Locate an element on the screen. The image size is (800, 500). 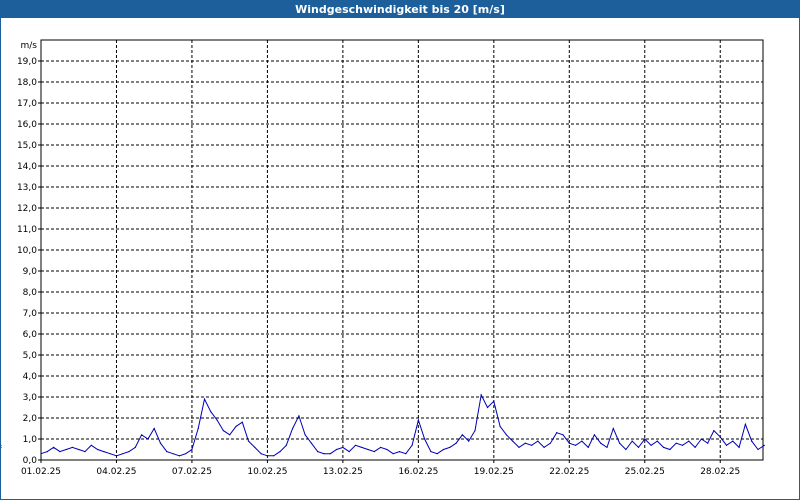
x-tick-label: 04.02.25 is located at coordinates (116, 472).